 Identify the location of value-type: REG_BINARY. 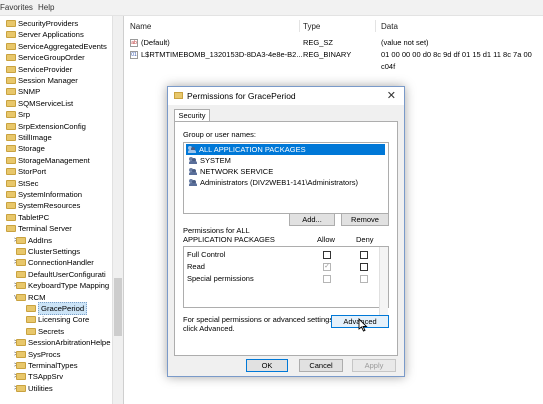
(327, 54).